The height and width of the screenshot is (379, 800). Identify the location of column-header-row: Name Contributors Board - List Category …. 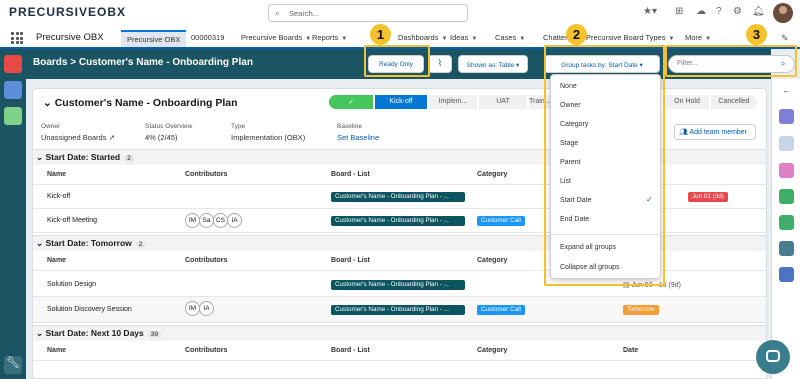
(399, 351).